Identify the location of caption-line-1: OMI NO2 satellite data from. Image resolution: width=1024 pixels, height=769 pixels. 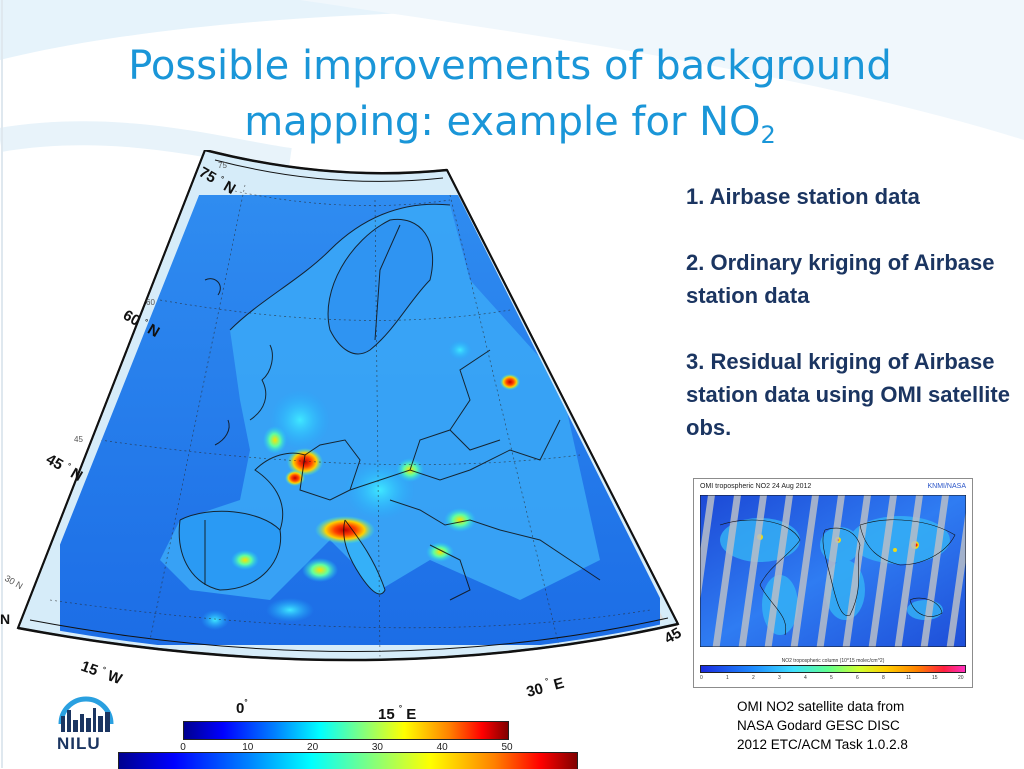
(821, 706).